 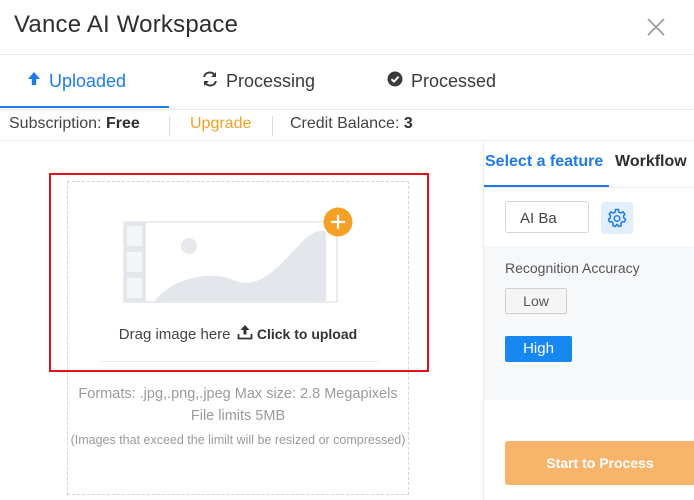 What do you see at coordinates (536, 301) in the screenshot?
I see `low-accuracy-button: Low` at bounding box center [536, 301].